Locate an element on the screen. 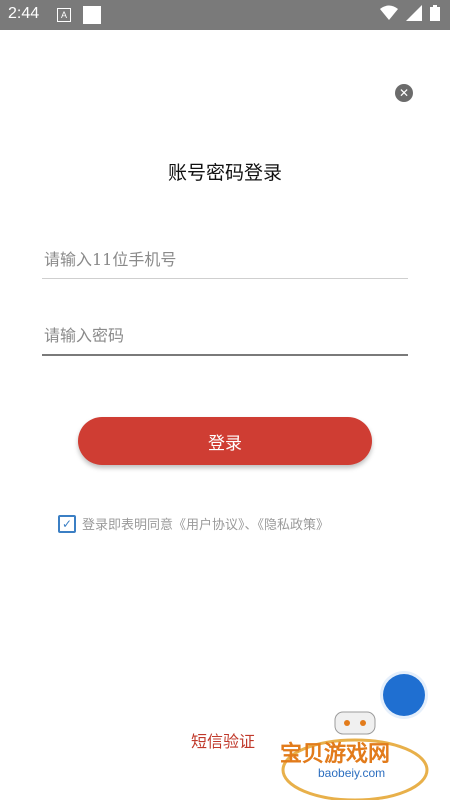 The width and height of the screenshot is (450, 804). watermark-subtitle: baobeiy.com is located at coordinates (352, 773).